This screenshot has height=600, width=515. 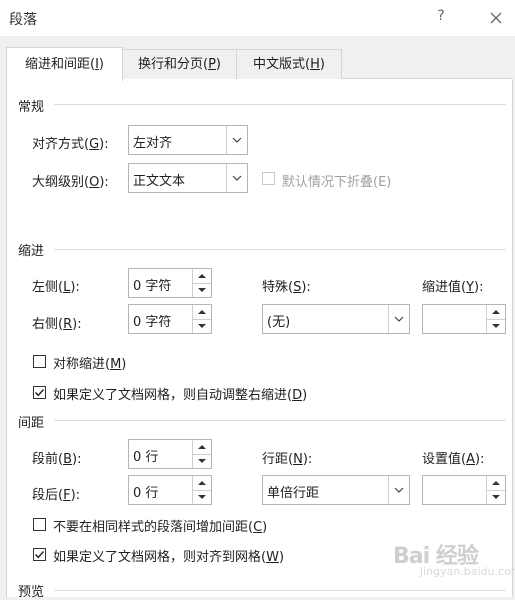 I want to click on indent-left-spinner: 0 字符, so click(x=170, y=283).